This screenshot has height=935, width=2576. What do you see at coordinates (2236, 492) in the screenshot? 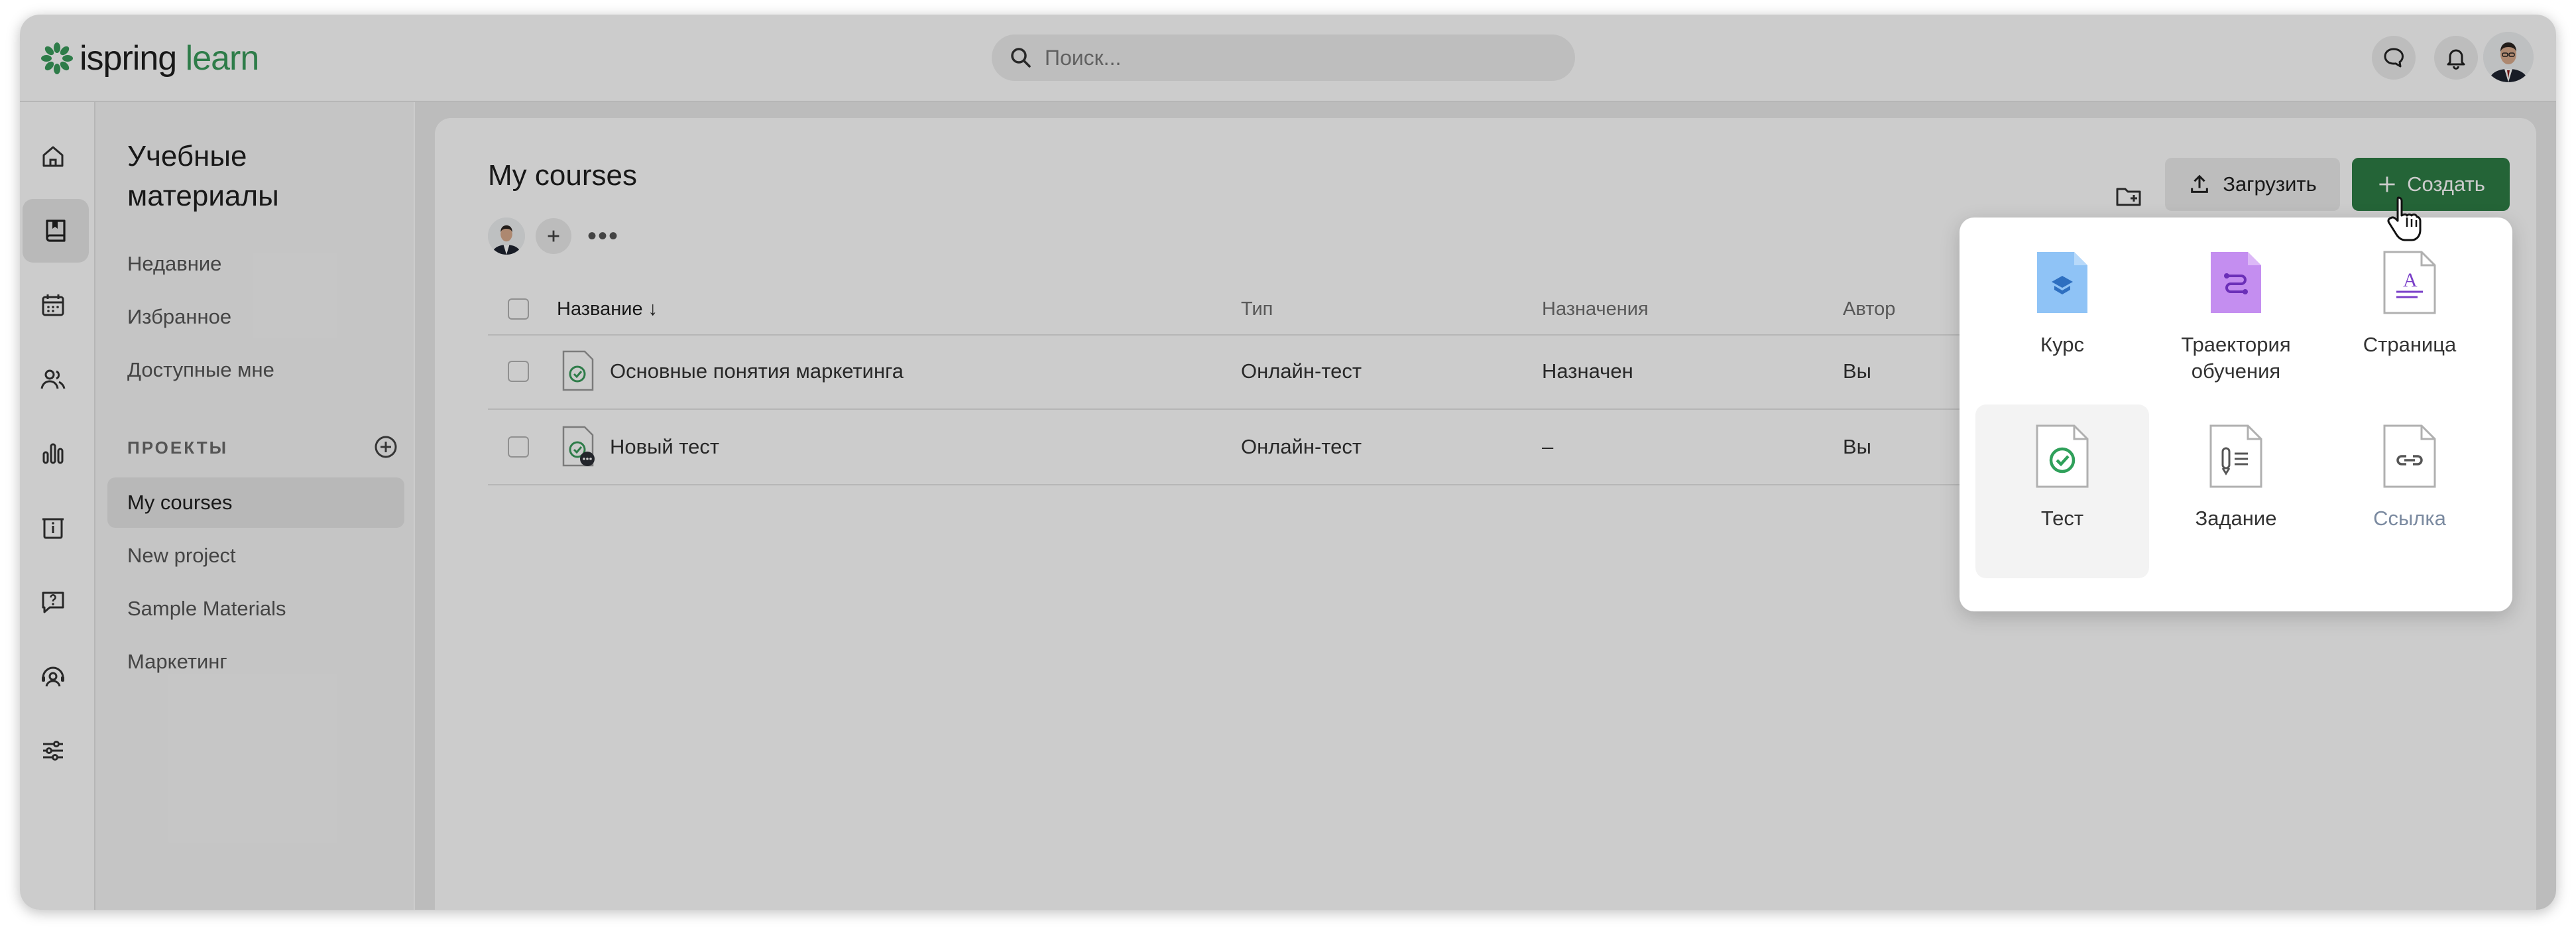
I see `create-menu-item-assignment: Задание` at bounding box center [2236, 492].